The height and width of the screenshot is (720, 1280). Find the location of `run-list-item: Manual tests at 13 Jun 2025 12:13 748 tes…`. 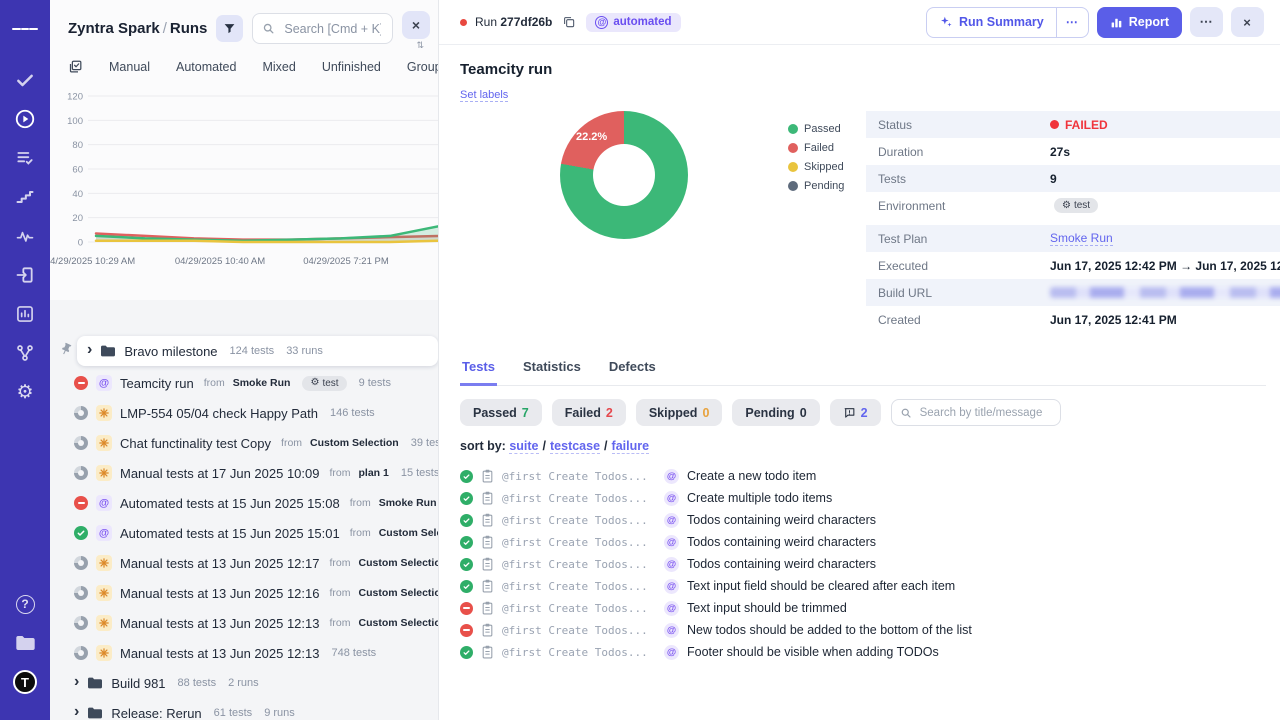

run-list-item: Manual tests at 13 Jun 2025 12:13 748 tes… is located at coordinates (244, 653).